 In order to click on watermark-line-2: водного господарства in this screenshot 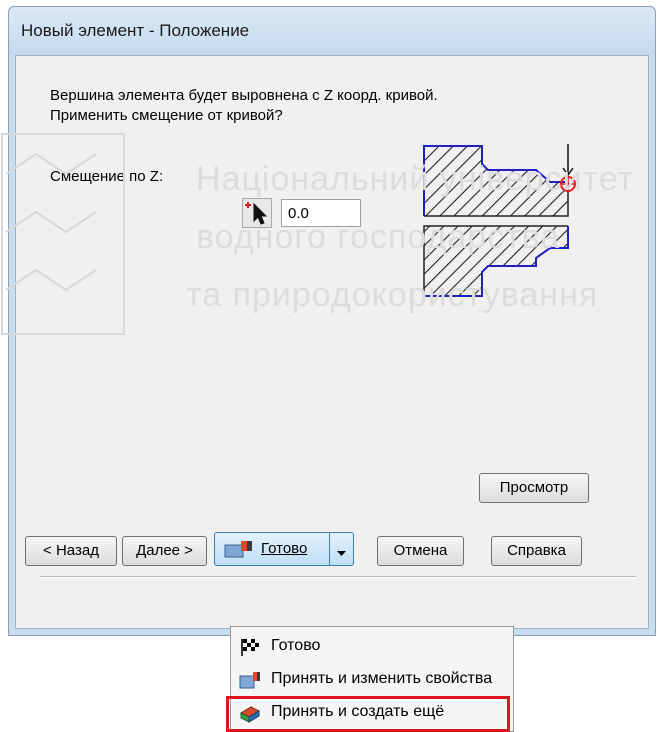, I will do `click(378, 237)`.